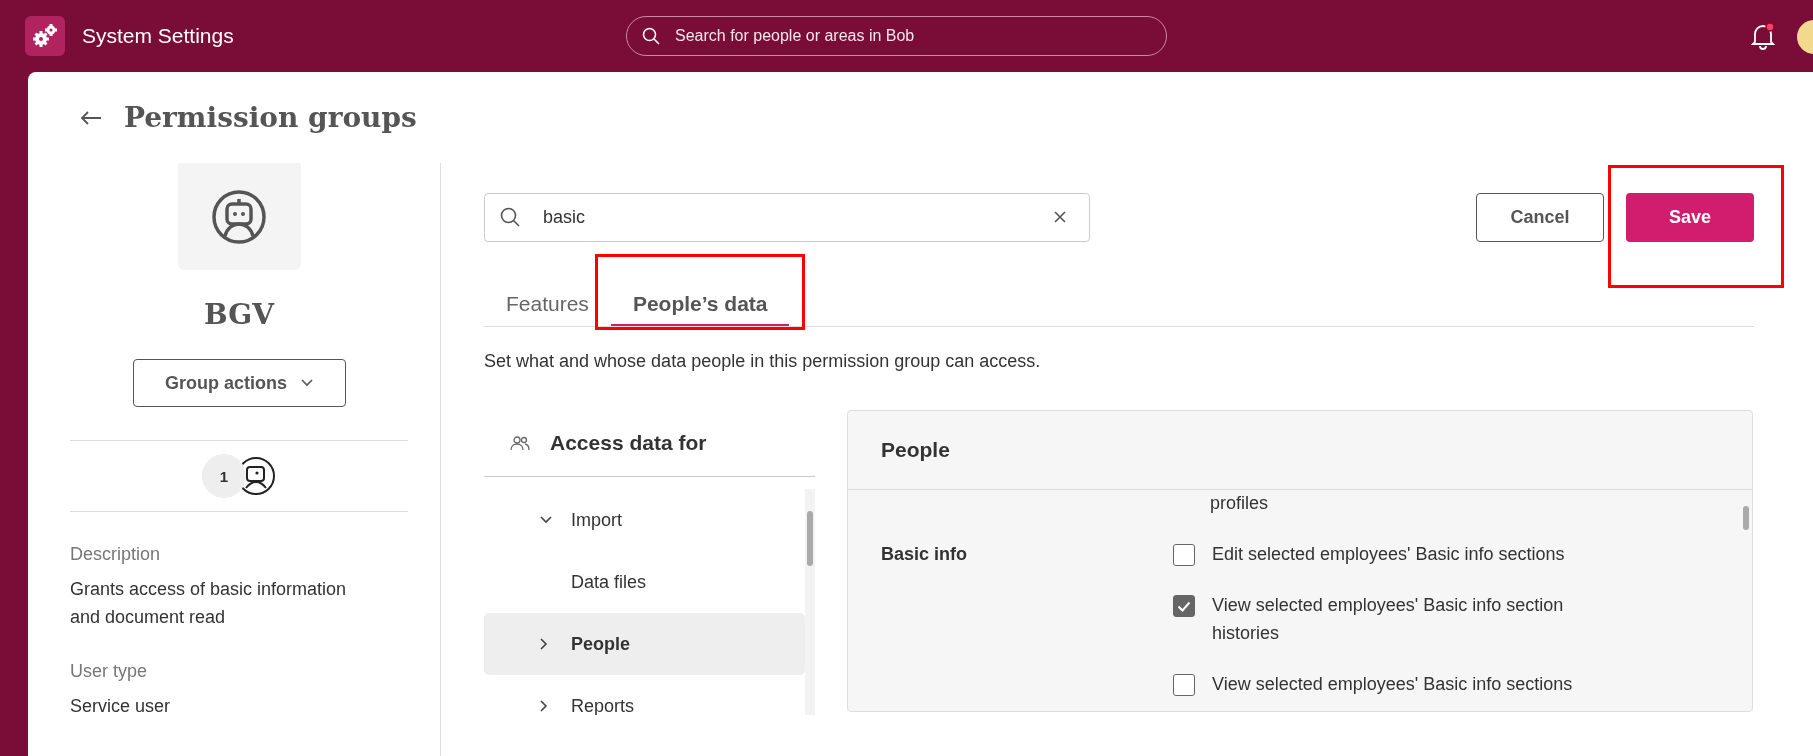  I want to click on app-title: System Settings, so click(158, 36).